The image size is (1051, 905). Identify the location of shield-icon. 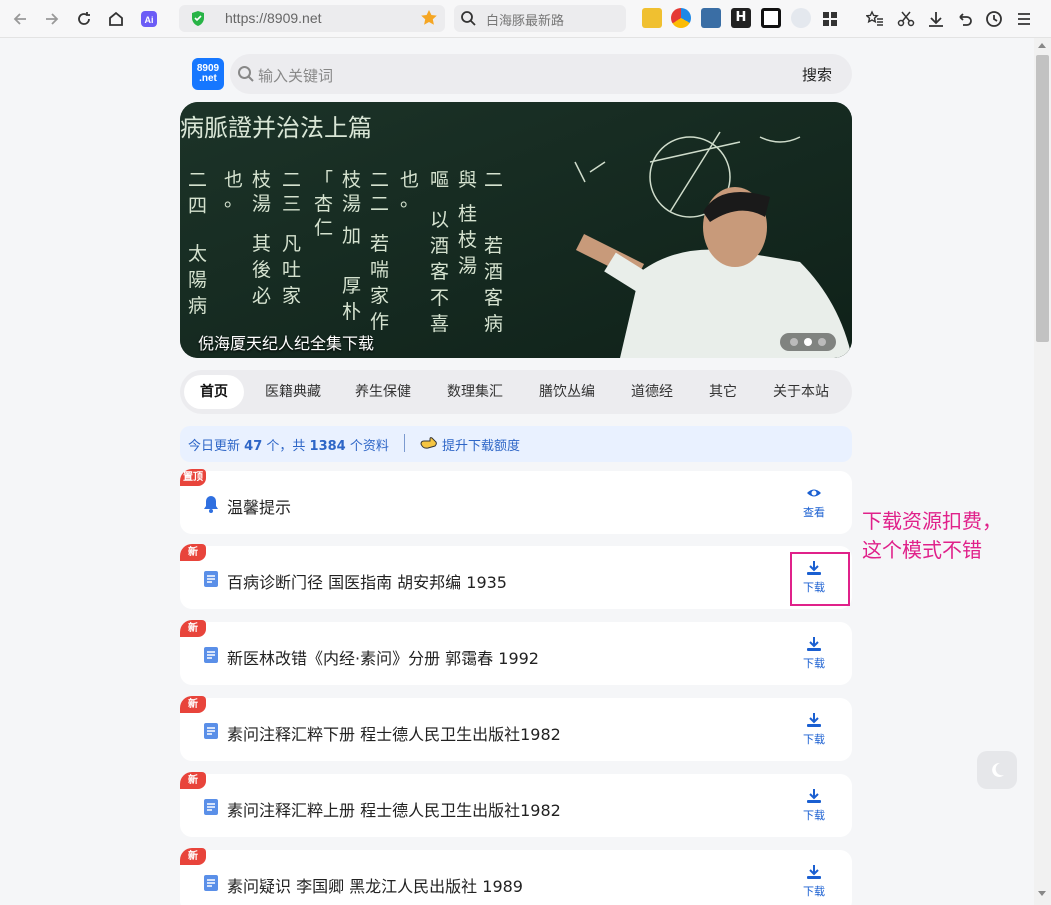
(198, 18).